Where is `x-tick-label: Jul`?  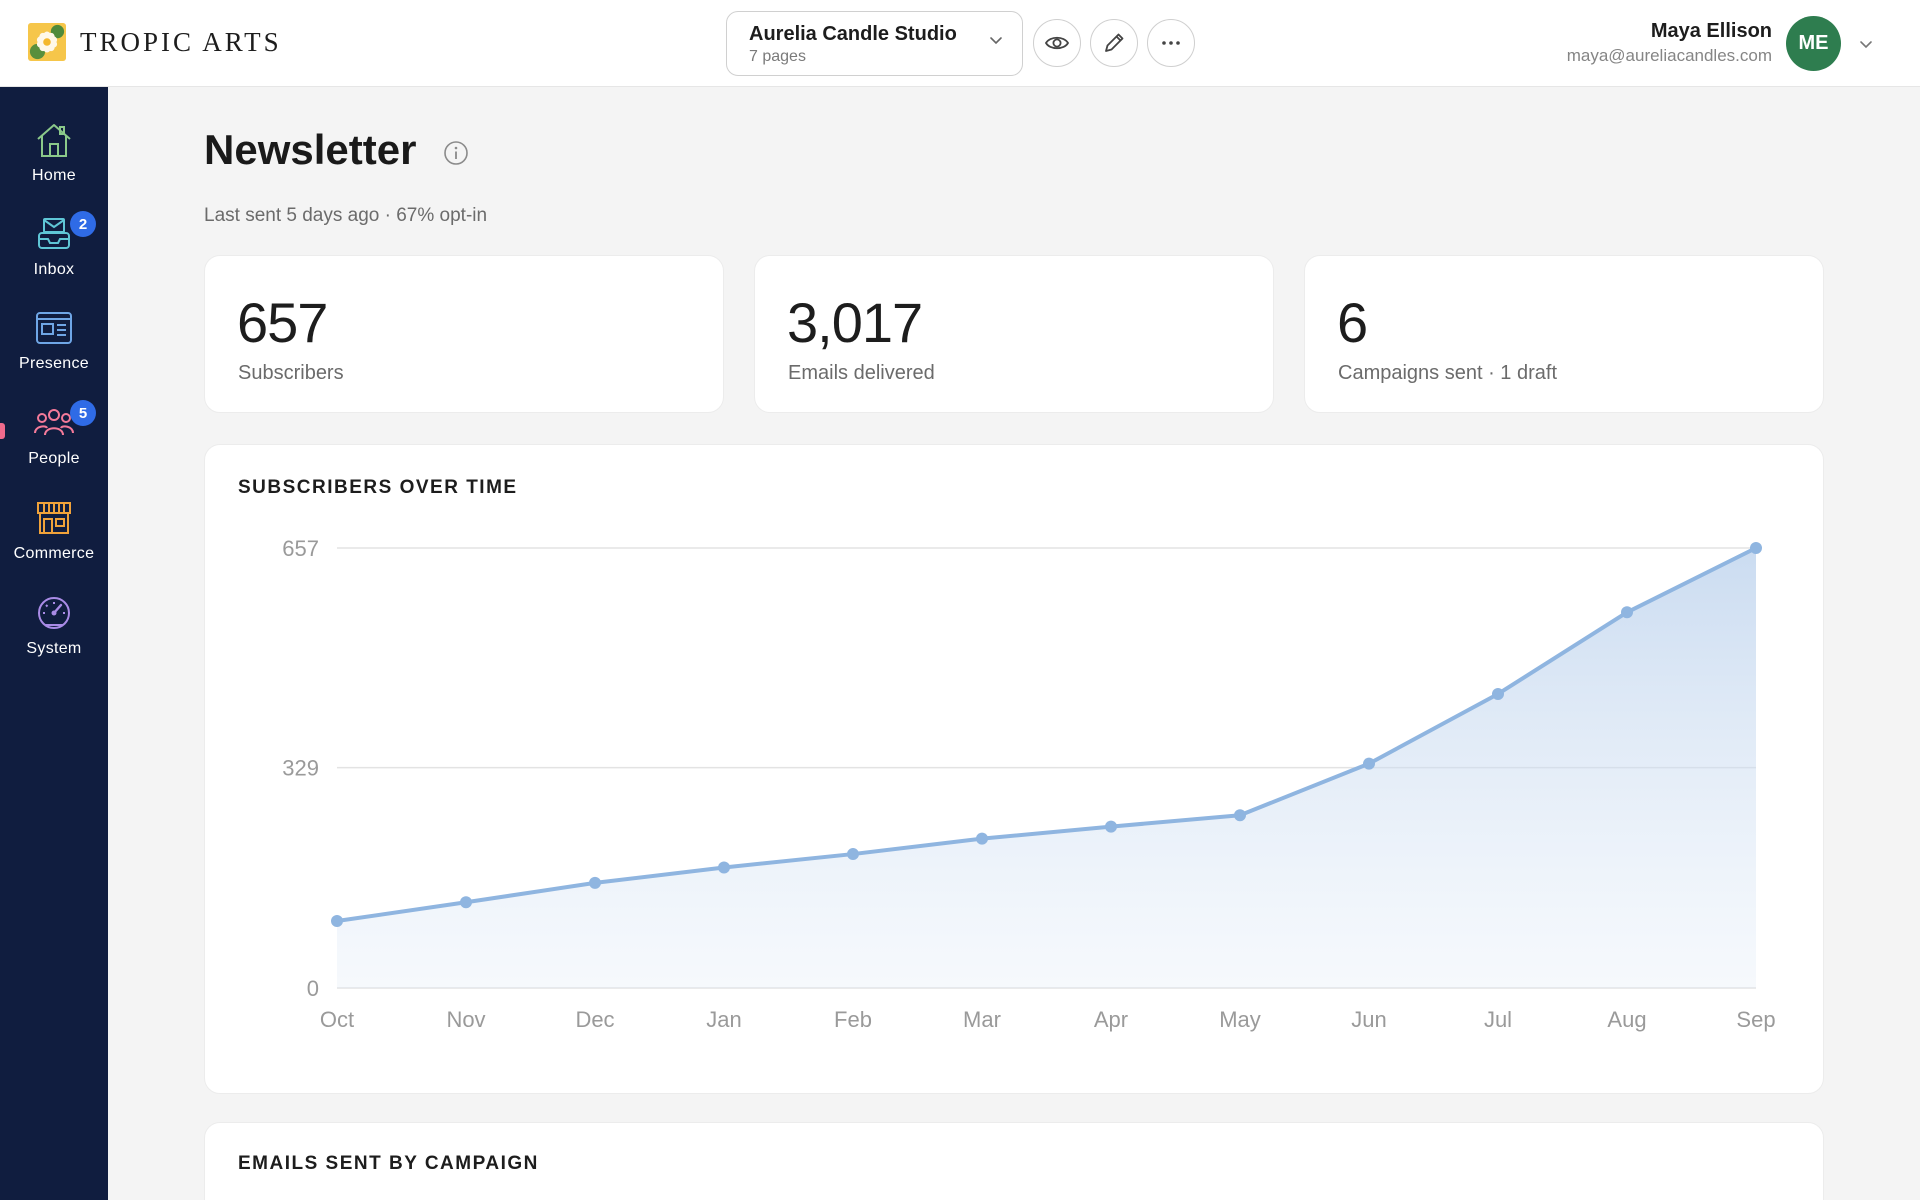
x-tick-label: Jul is located at coordinates (1498, 1019).